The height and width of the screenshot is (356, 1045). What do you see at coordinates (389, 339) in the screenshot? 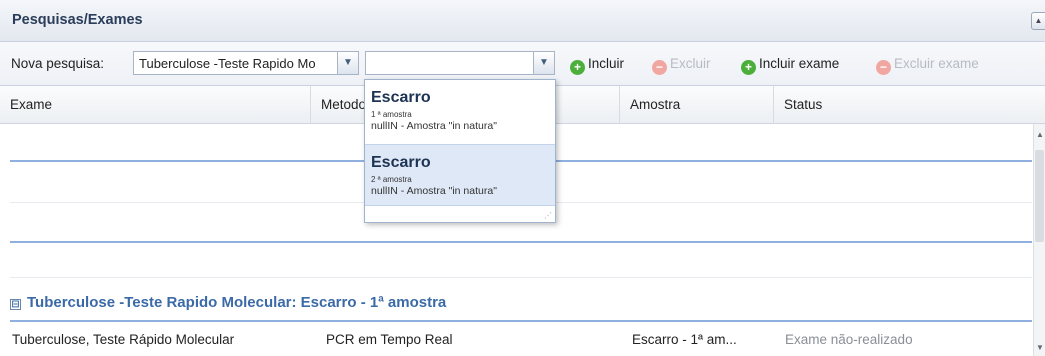
I see `cell-metodologia: PCR em Tempo Real` at bounding box center [389, 339].